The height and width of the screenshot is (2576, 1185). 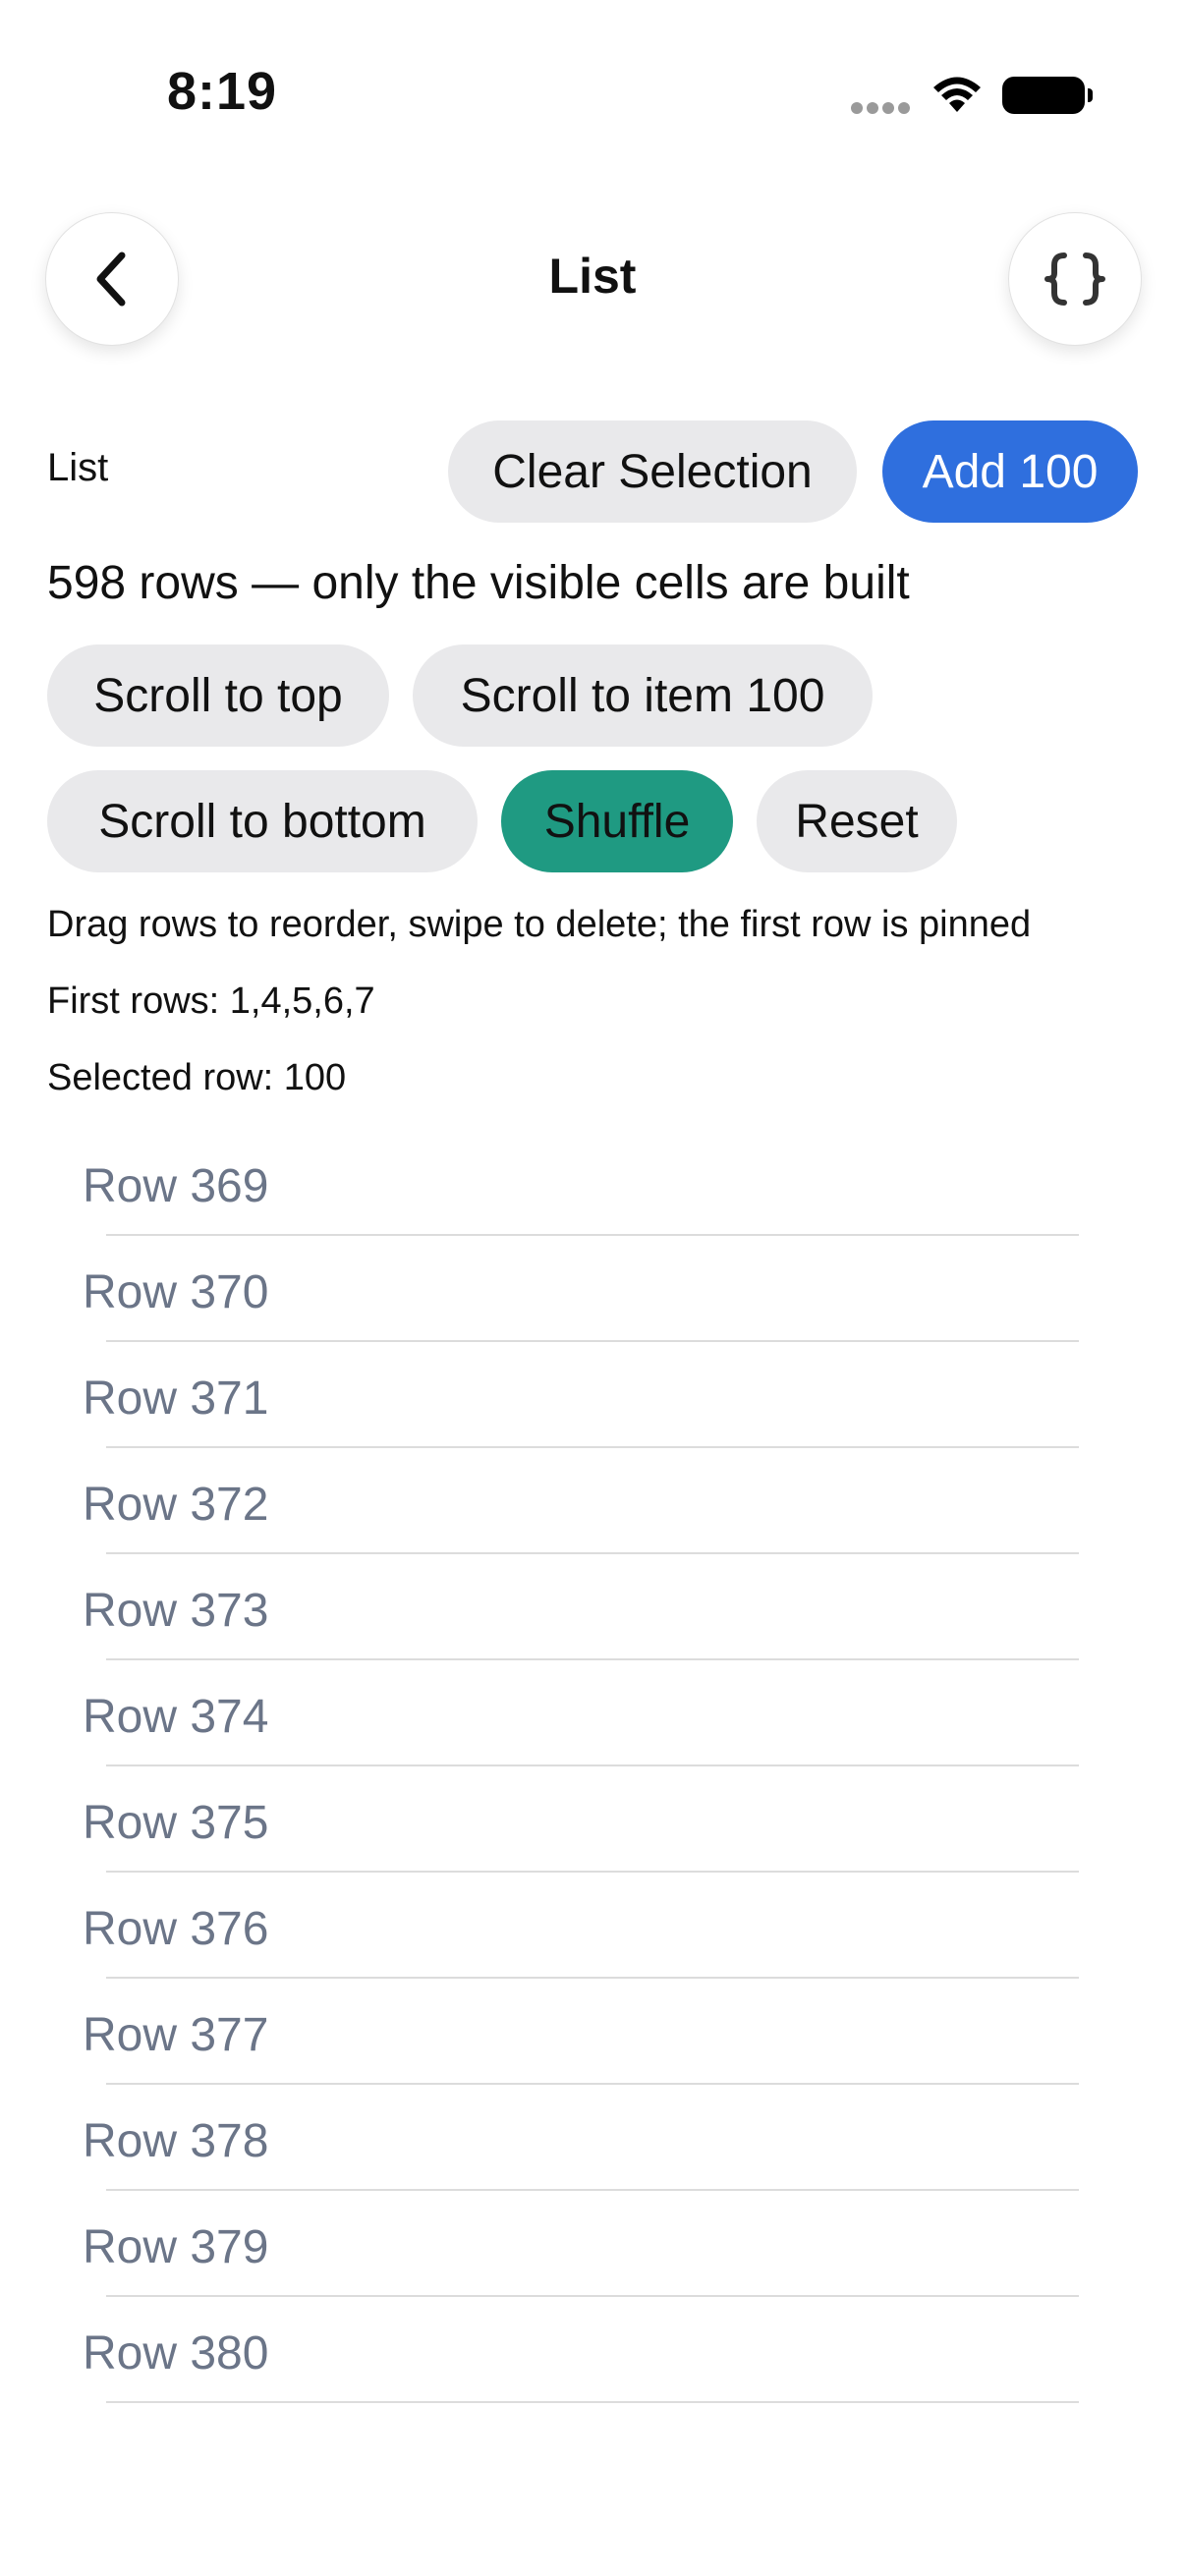 What do you see at coordinates (957, 94) in the screenshot?
I see `wifi-icon` at bounding box center [957, 94].